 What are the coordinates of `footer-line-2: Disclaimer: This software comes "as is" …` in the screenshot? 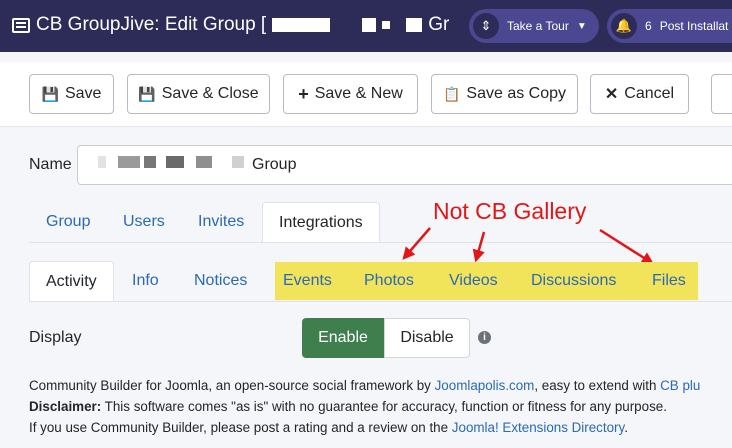 It's located at (348, 406).